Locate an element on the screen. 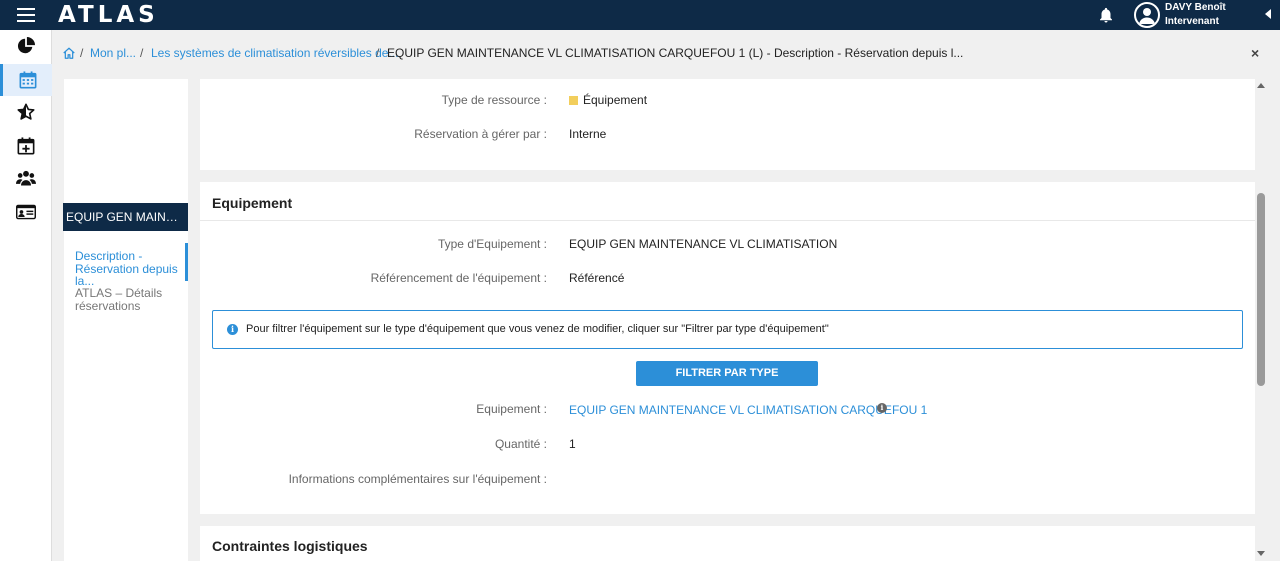  side-link-label: réservations is located at coordinates (108, 305).